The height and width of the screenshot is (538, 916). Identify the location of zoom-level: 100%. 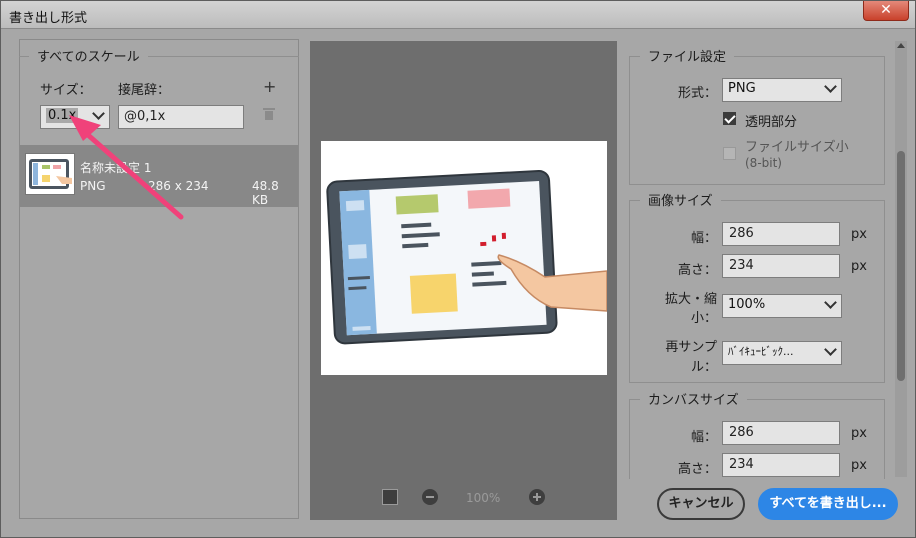
(483, 498).